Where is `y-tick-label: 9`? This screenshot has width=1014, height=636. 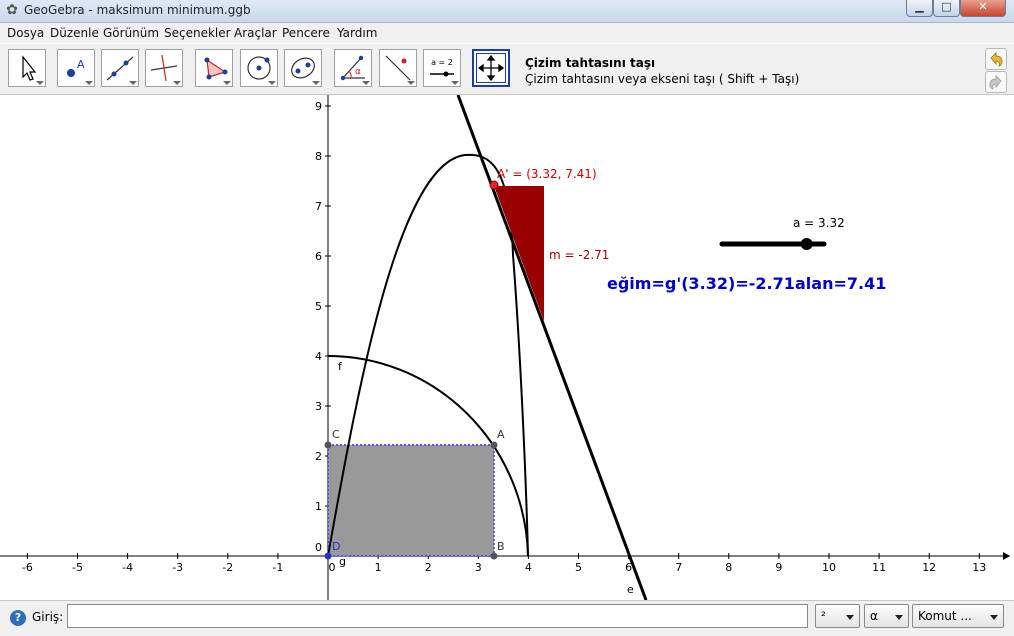 y-tick-label: 9 is located at coordinates (318, 106).